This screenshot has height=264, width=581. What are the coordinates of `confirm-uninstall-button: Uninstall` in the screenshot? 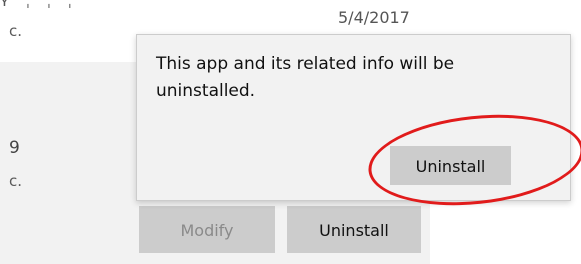 It's located at (450, 165).